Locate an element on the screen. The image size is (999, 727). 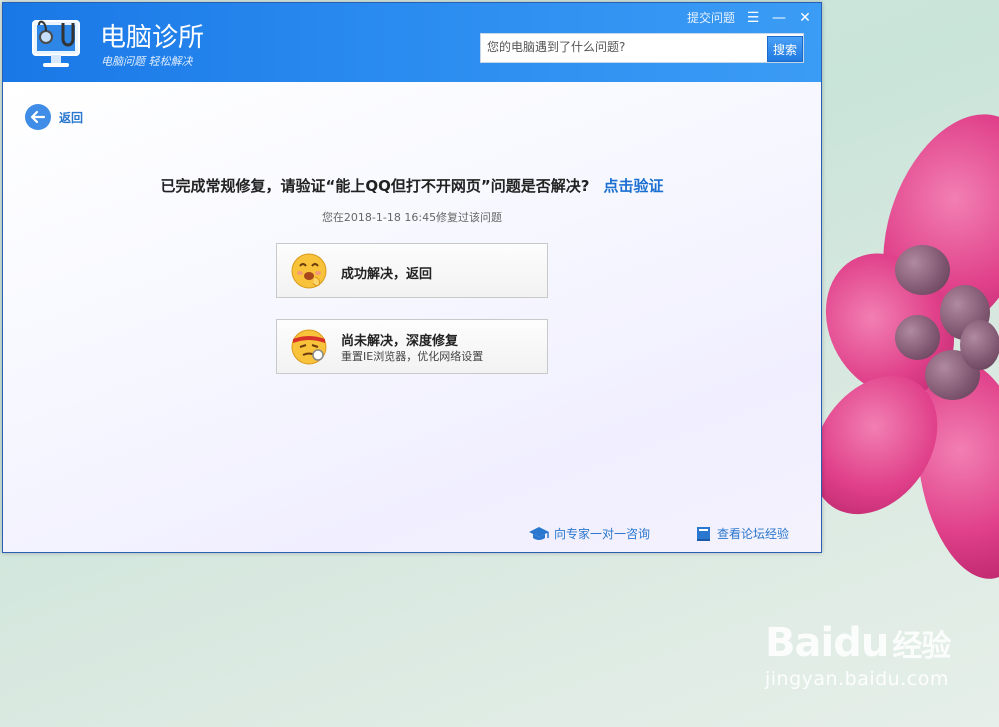
monitor-stethoscope-icon is located at coordinates (56, 43).